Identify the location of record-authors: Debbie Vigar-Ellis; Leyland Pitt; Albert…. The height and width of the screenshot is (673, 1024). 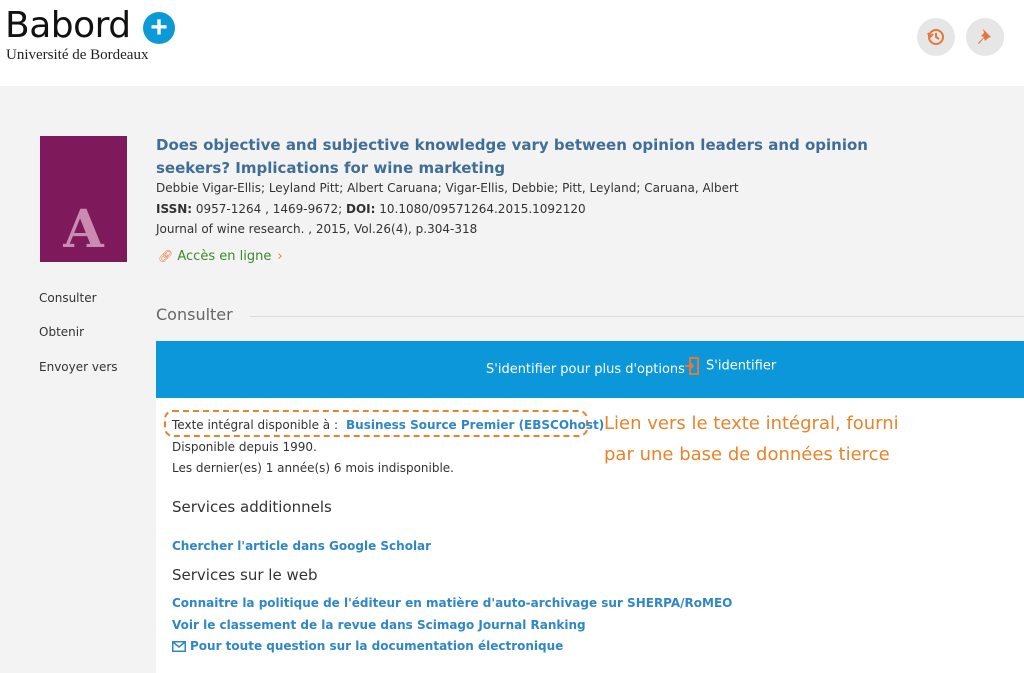
(447, 188).